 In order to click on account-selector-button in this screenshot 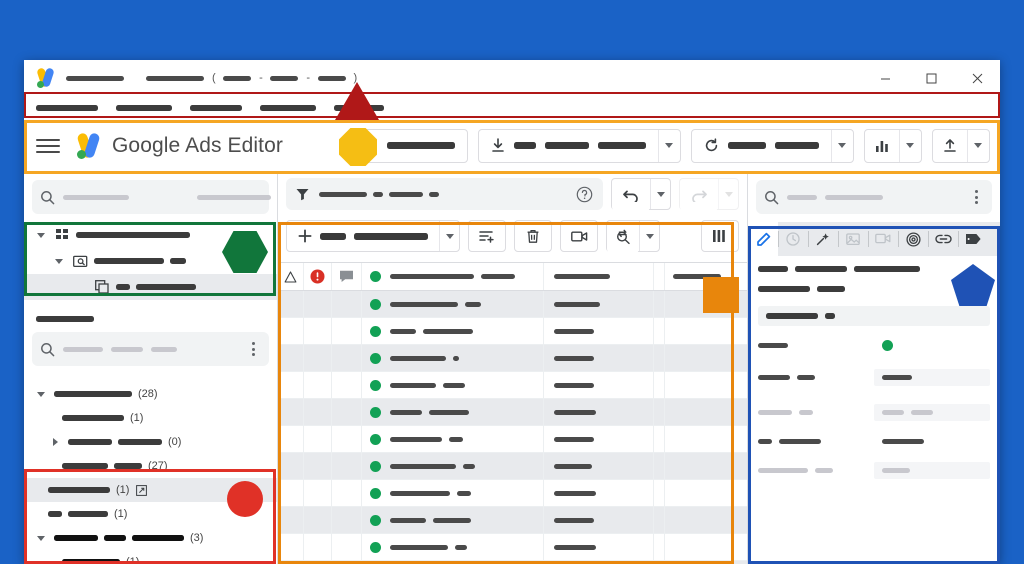, I will do `click(409, 145)`.